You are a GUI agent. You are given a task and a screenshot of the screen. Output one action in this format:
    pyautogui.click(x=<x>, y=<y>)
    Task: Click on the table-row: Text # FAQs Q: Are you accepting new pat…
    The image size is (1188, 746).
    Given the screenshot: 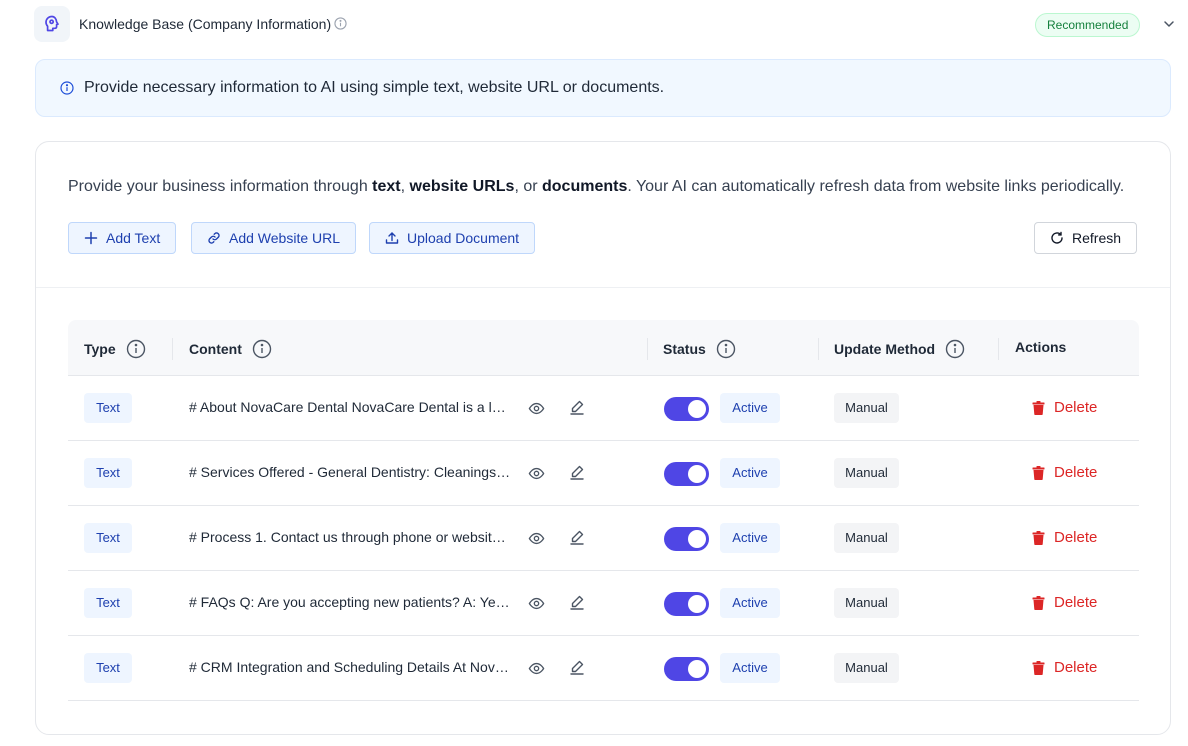 What is the action you would take?
    pyautogui.click(x=603, y=603)
    